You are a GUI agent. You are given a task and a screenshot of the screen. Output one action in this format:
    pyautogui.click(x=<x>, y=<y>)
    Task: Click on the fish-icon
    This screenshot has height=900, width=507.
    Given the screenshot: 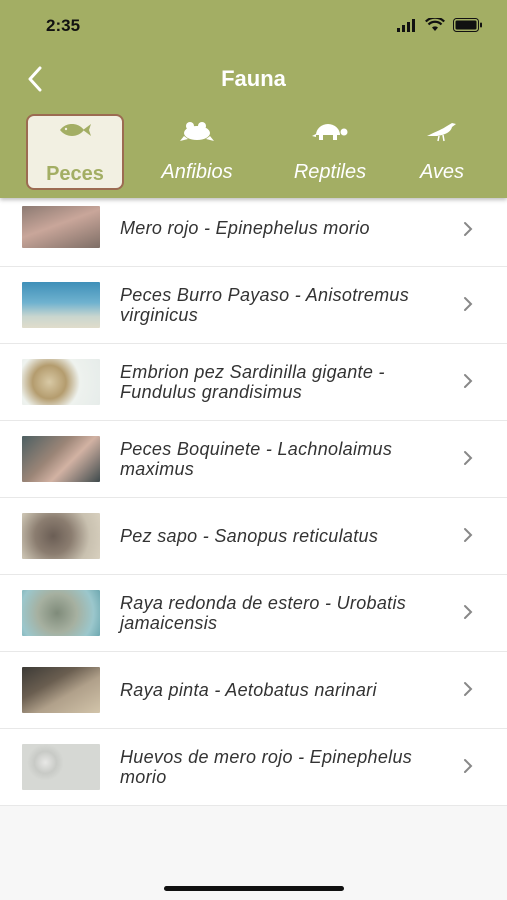 What is the action you would take?
    pyautogui.click(x=75, y=130)
    